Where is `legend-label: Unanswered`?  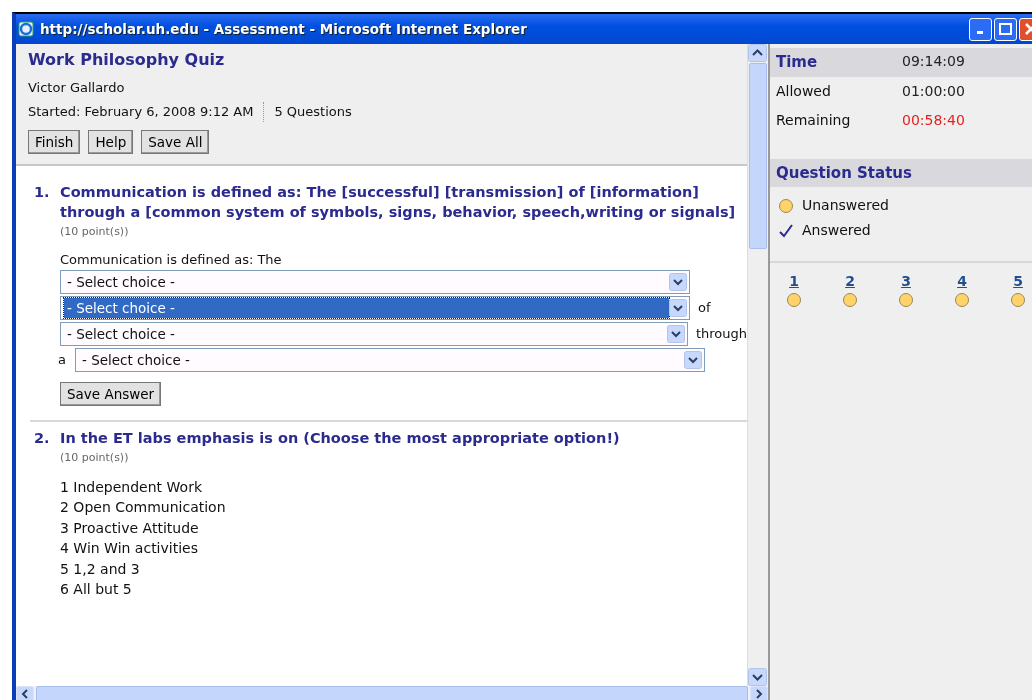
legend-label: Unanswered is located at coordinates (845, 205).